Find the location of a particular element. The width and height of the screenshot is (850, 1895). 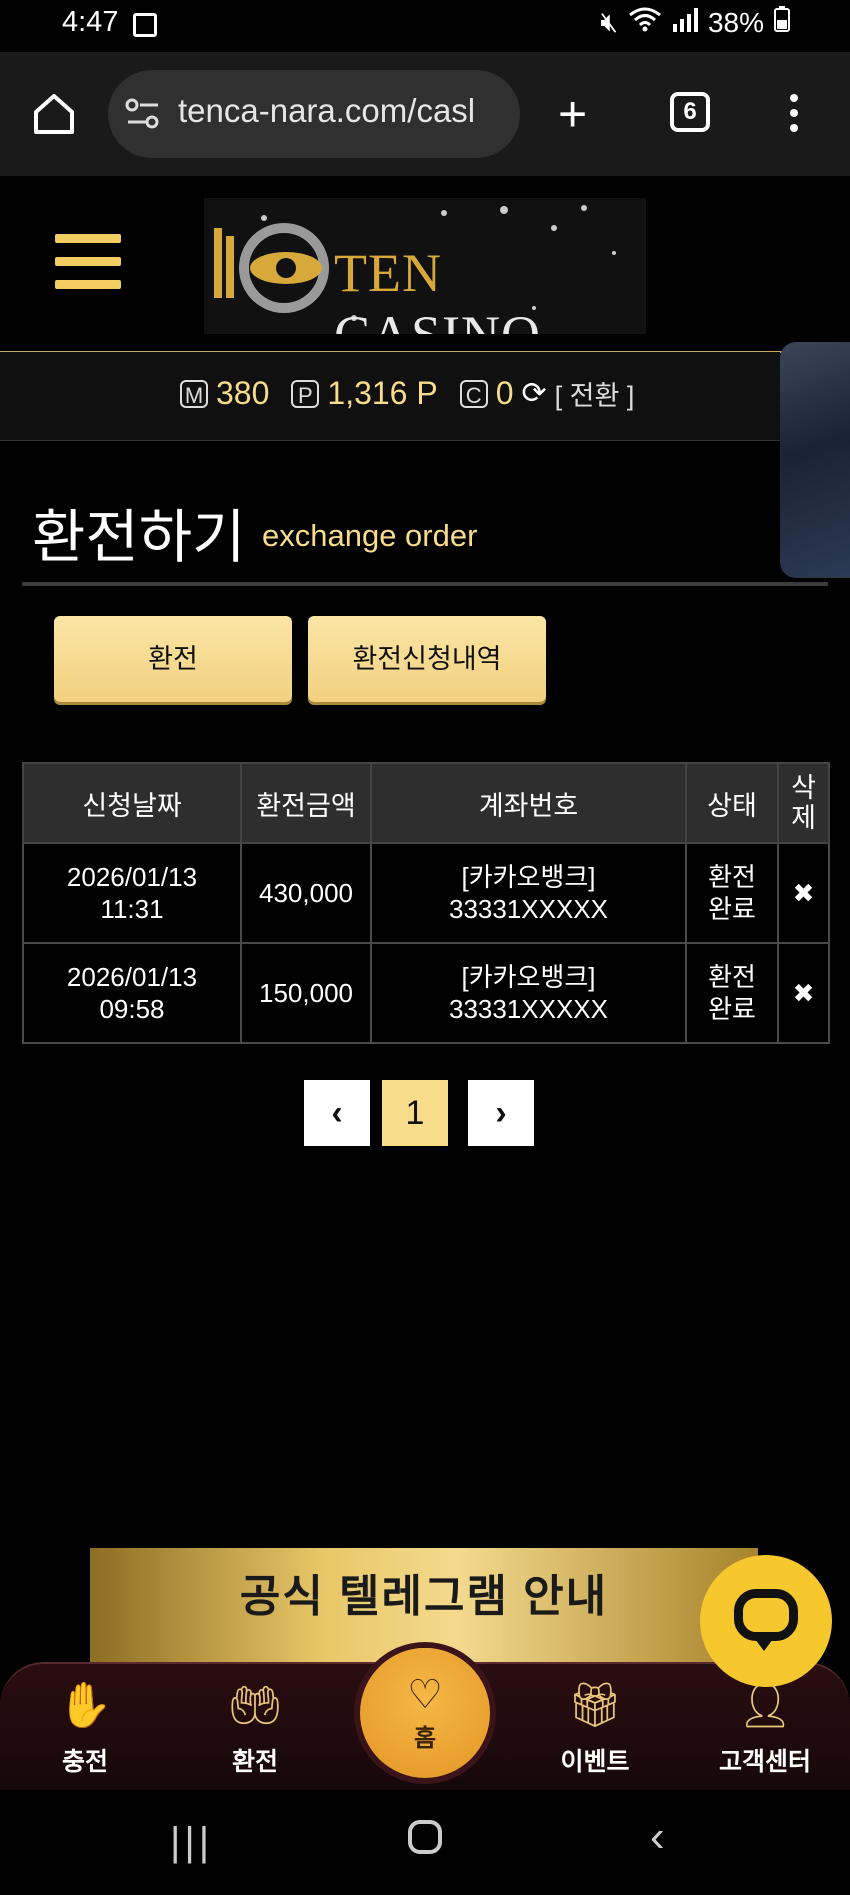

current-page: 1 is located at coordinates (415, 1113).